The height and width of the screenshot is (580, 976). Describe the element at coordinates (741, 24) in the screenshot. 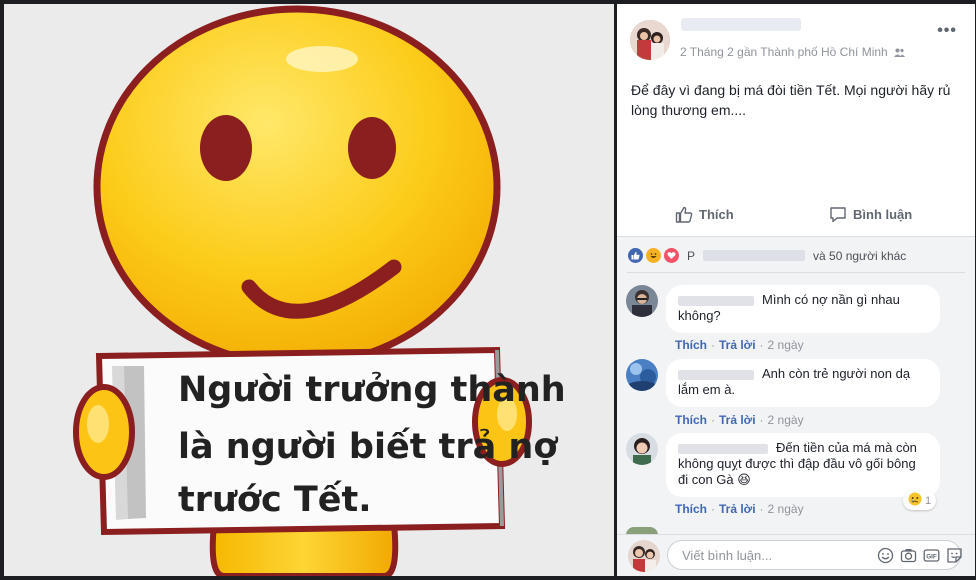

I see `author-name-redacted` at that location.